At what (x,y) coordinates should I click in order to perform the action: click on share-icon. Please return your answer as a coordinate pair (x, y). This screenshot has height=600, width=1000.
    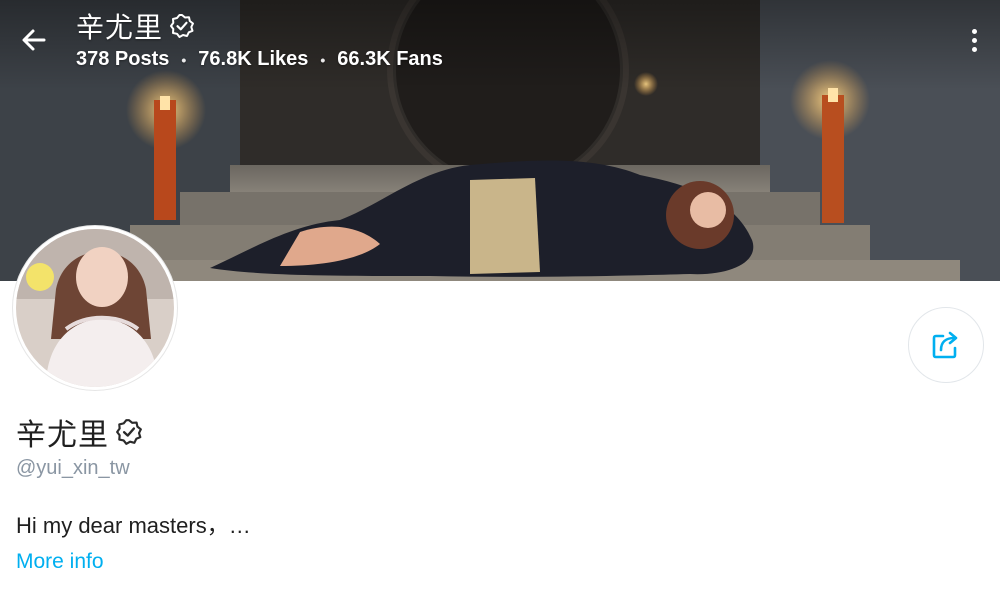
    Looking at the image, I should click on (945, 345).